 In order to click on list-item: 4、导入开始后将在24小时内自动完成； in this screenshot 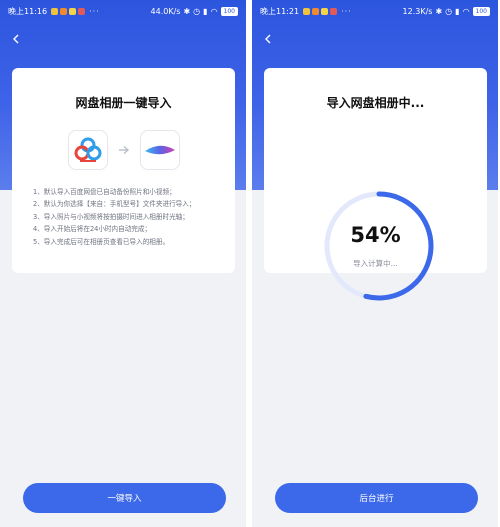, I will do `click(92, 229)`.